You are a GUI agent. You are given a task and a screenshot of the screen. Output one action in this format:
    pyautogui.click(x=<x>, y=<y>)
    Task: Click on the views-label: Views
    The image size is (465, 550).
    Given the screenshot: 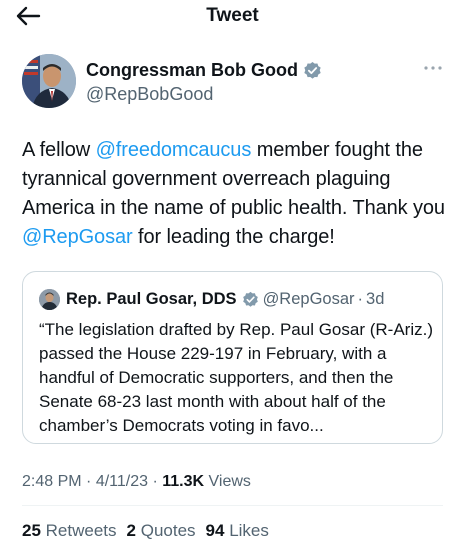 What is the action you would take?
    pyautogui.click(x=229, y=481)
    